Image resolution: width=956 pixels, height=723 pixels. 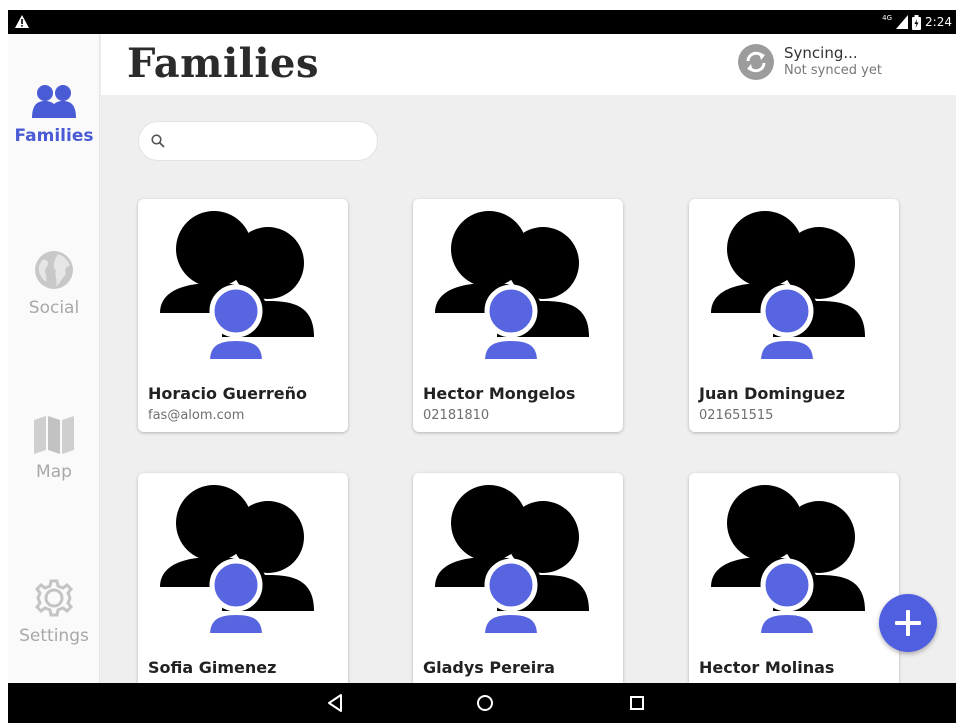 I want to click on sidebar-item-settings: Settings, so click(x=54, y=612).